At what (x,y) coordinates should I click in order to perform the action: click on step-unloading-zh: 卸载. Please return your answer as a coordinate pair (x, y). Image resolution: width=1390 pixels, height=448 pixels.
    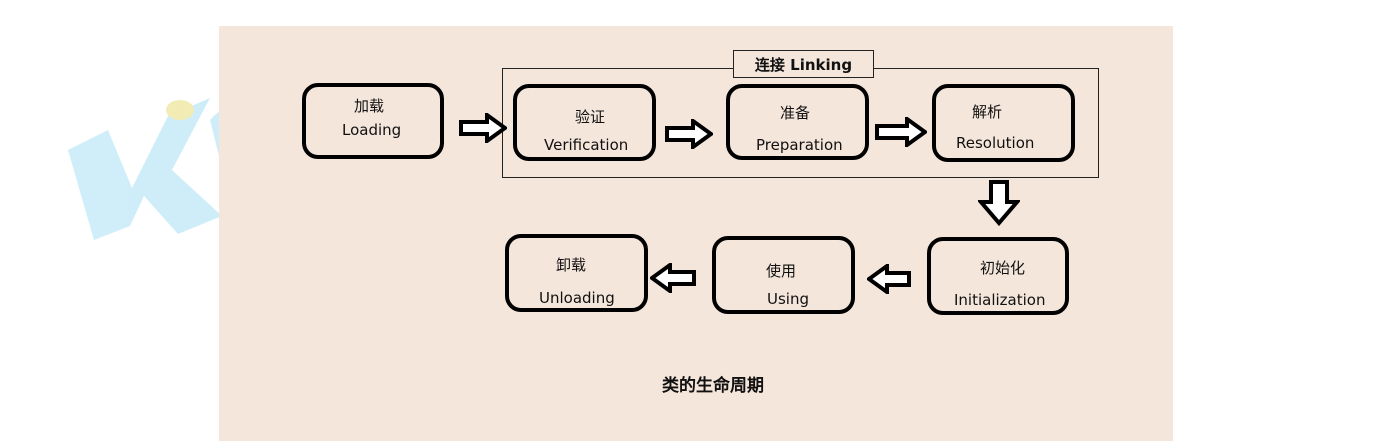
    Looking at the image, I should click on (571, 265).